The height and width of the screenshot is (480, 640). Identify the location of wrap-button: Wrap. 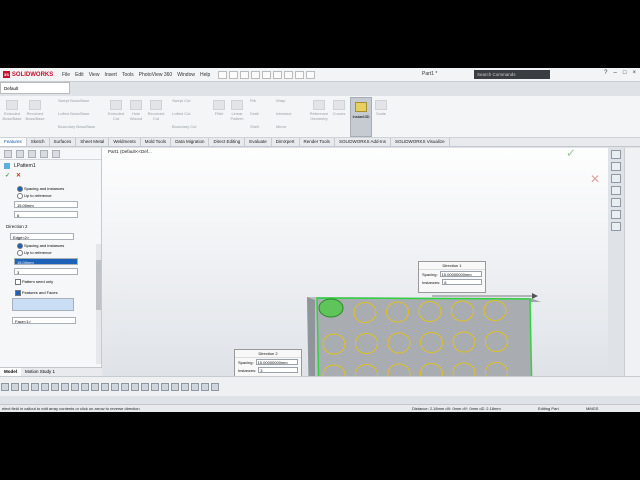
(291, 100).